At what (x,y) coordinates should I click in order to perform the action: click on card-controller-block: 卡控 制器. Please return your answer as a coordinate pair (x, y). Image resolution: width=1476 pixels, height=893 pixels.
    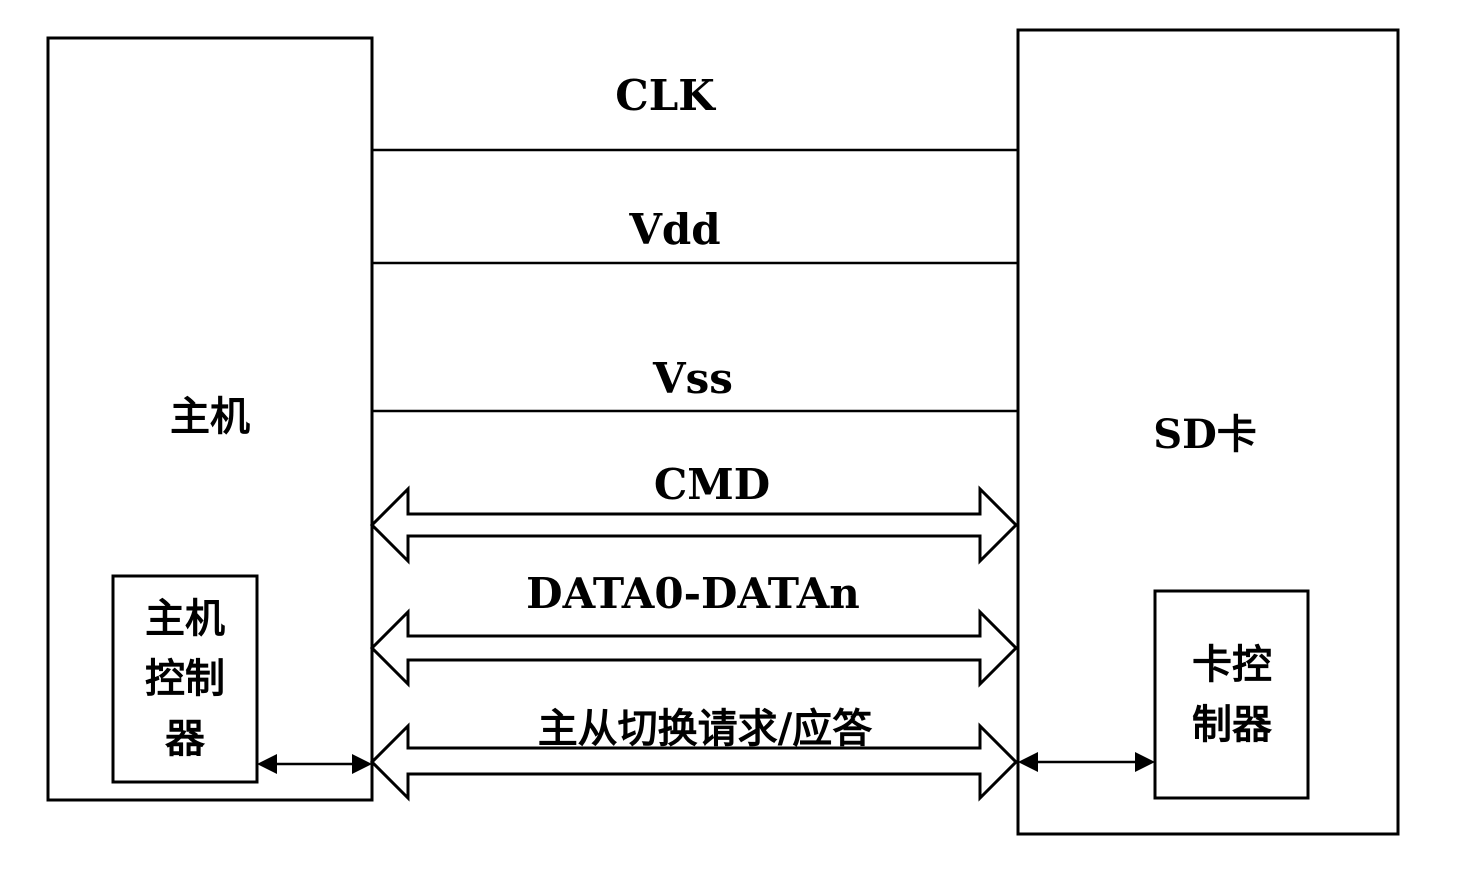
    Looking at the image, I should click on (1231, 694).